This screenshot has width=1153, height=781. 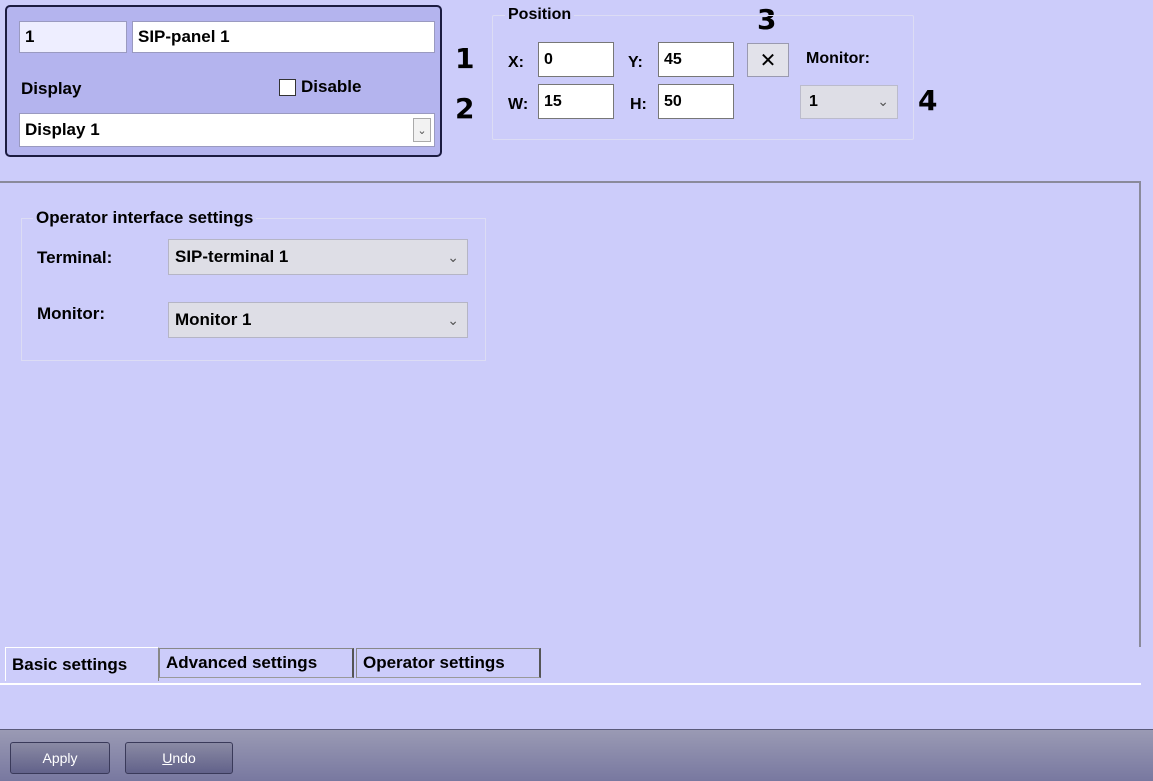 What do you see at coordinates (242, 662) in the screenshot?
I see `tab-label: Advanced settings` at bounding box center [242, 662].